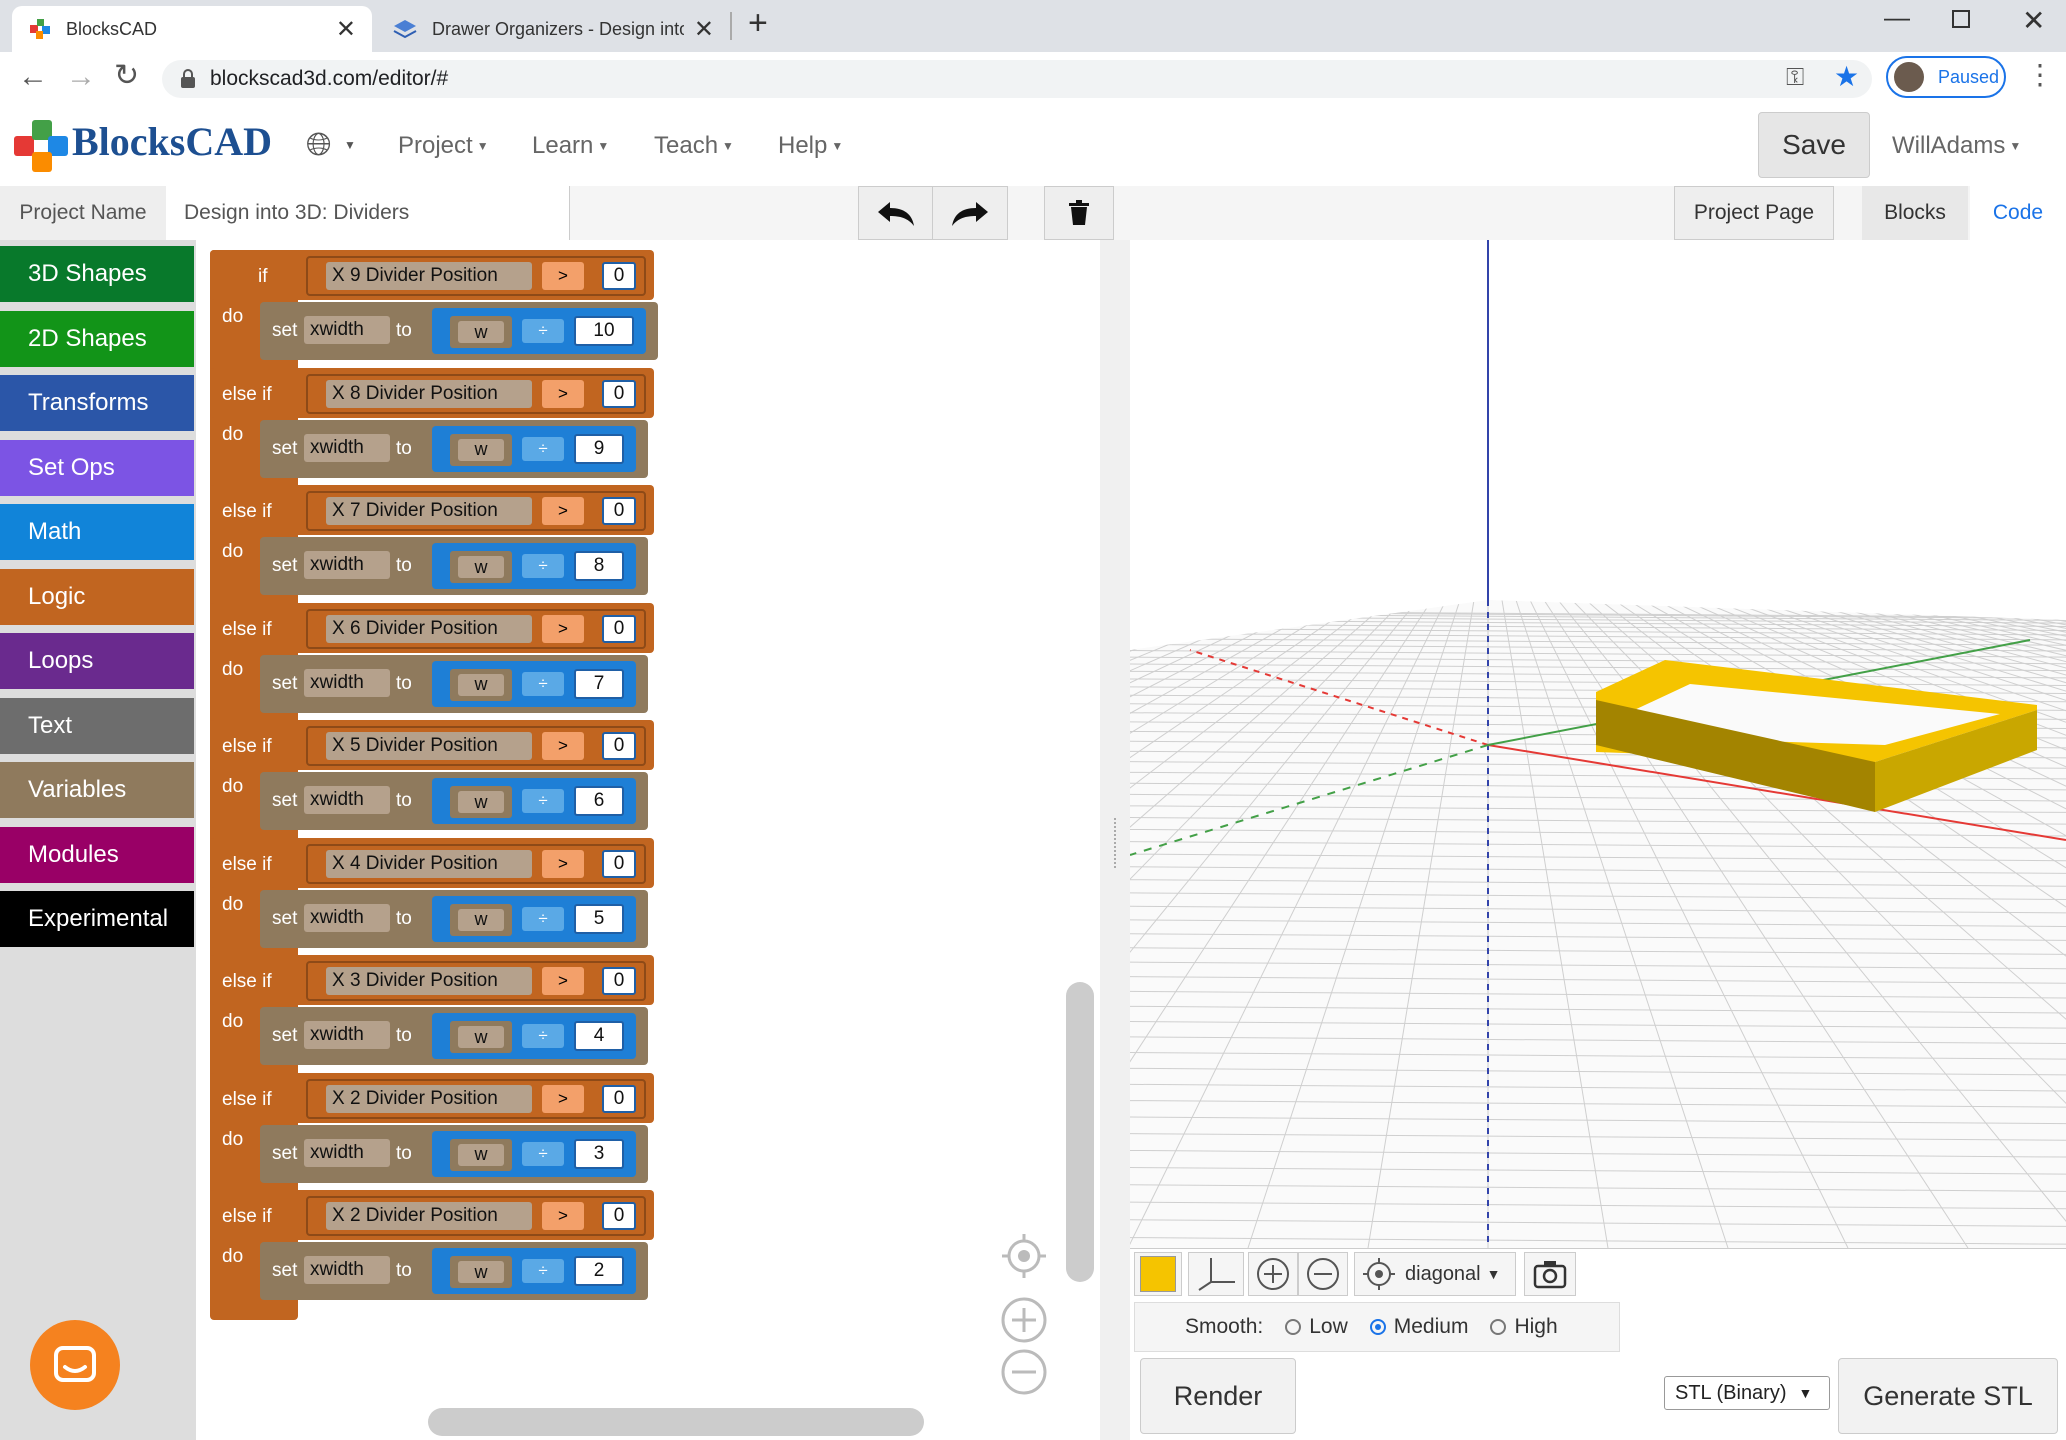  Describe the element at coordinates (1550, 1274) in the screenshot. I see `screenshot-button` at that location.